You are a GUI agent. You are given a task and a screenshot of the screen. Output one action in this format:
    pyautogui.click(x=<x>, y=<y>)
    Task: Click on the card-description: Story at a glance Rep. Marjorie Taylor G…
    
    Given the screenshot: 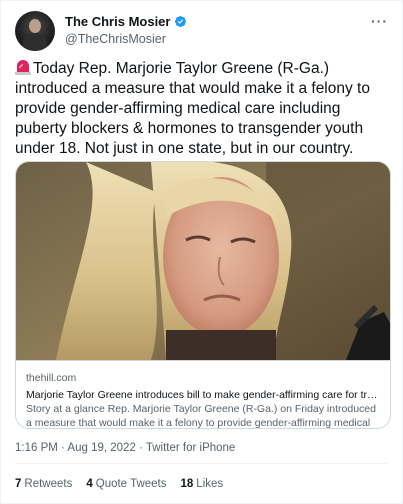 What is the action you would take?
    pyautogui.click(x=201, y=416)
    